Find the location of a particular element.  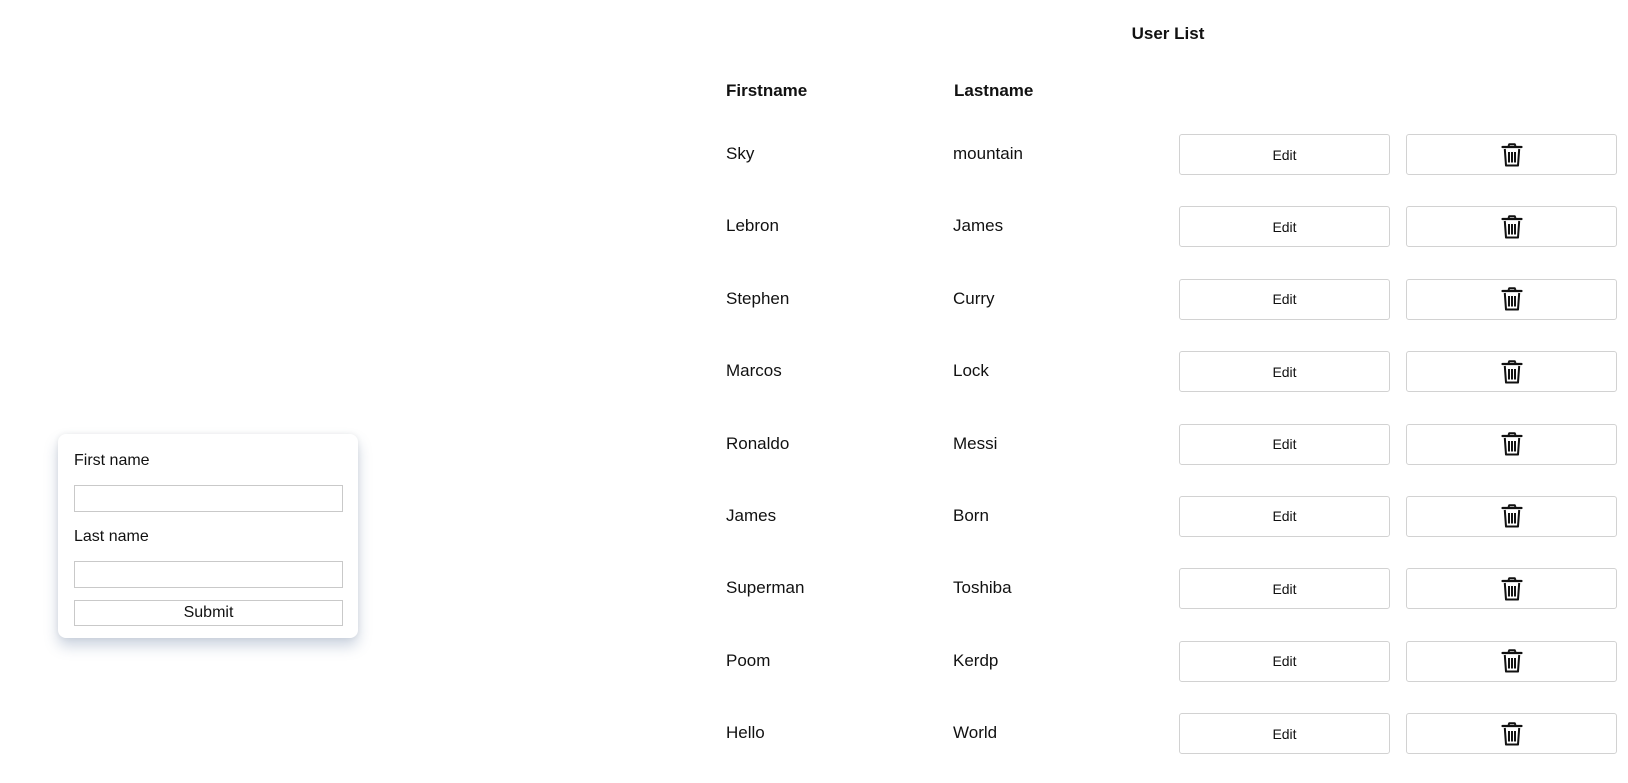

user-firstname: Sky is located at coordinates (740, 153).